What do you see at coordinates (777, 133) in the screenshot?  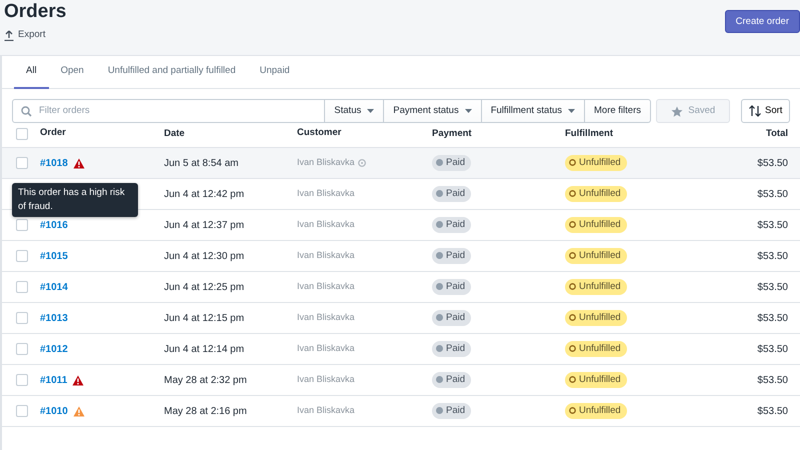 I see `column-header: Total` at bounding box center [777, 133].